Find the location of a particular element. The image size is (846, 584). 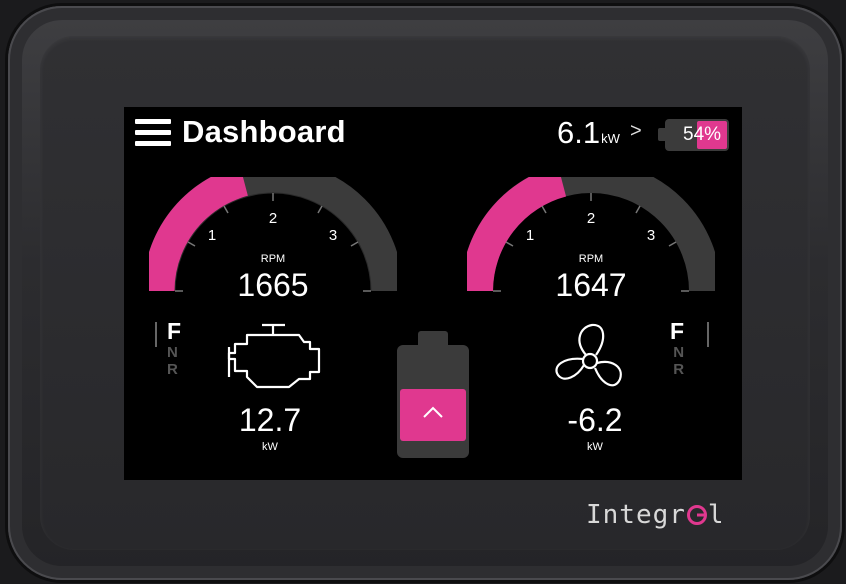

left-tick-label-1: 1 is located at coordinates (212, 235).